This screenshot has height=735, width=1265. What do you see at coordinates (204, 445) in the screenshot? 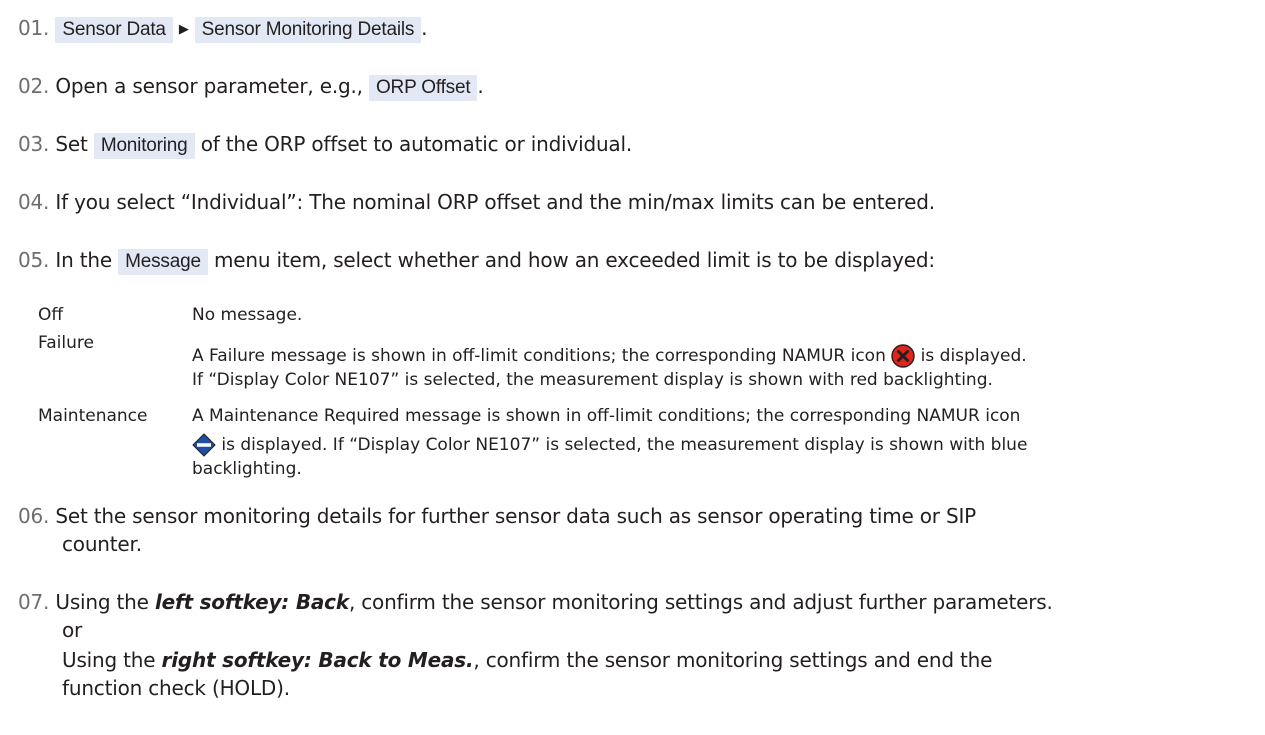
I see `namur-maintenance-icon` at bounding box center [204, 445].